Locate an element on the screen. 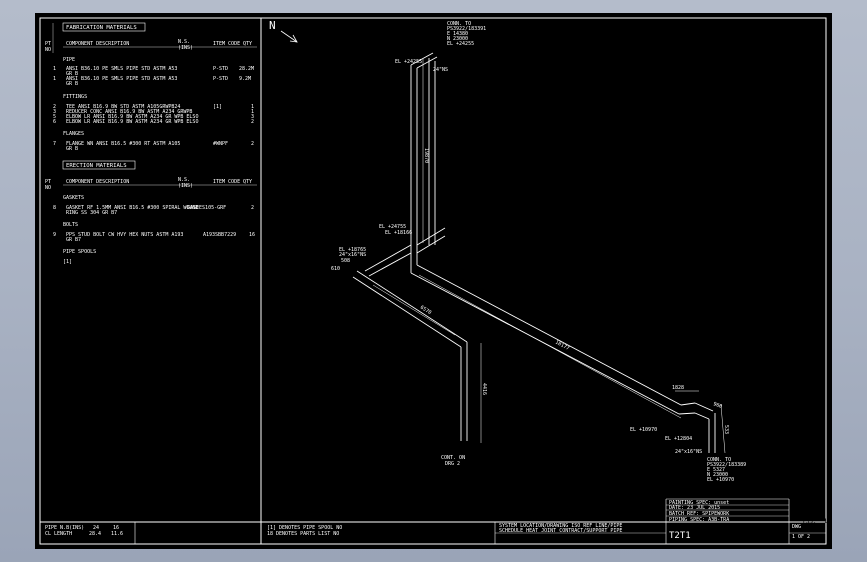  svg-text: 6 is located at coordinates (54, 122).